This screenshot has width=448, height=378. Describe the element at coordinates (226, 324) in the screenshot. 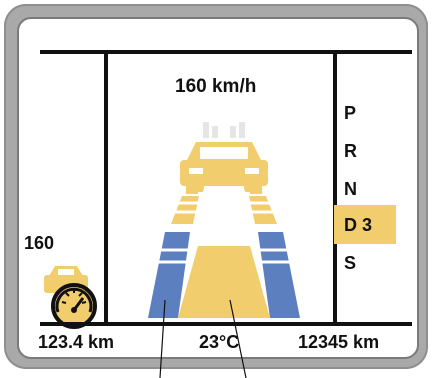

I see `divider-bottom` at that location.